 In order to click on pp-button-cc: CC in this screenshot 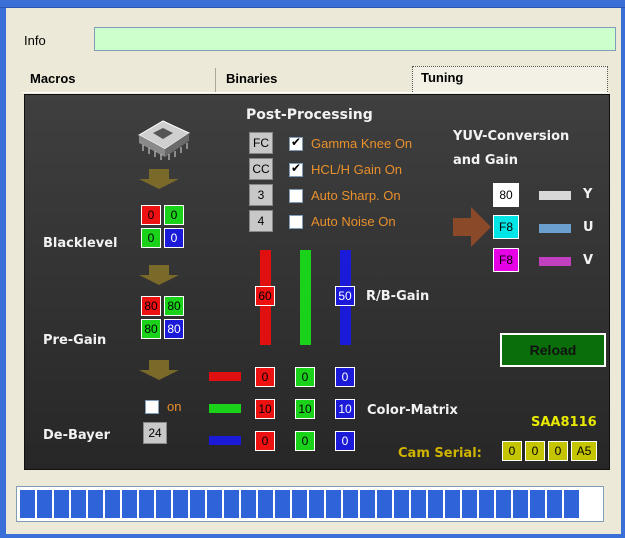, I will do `click(261, 169)`.